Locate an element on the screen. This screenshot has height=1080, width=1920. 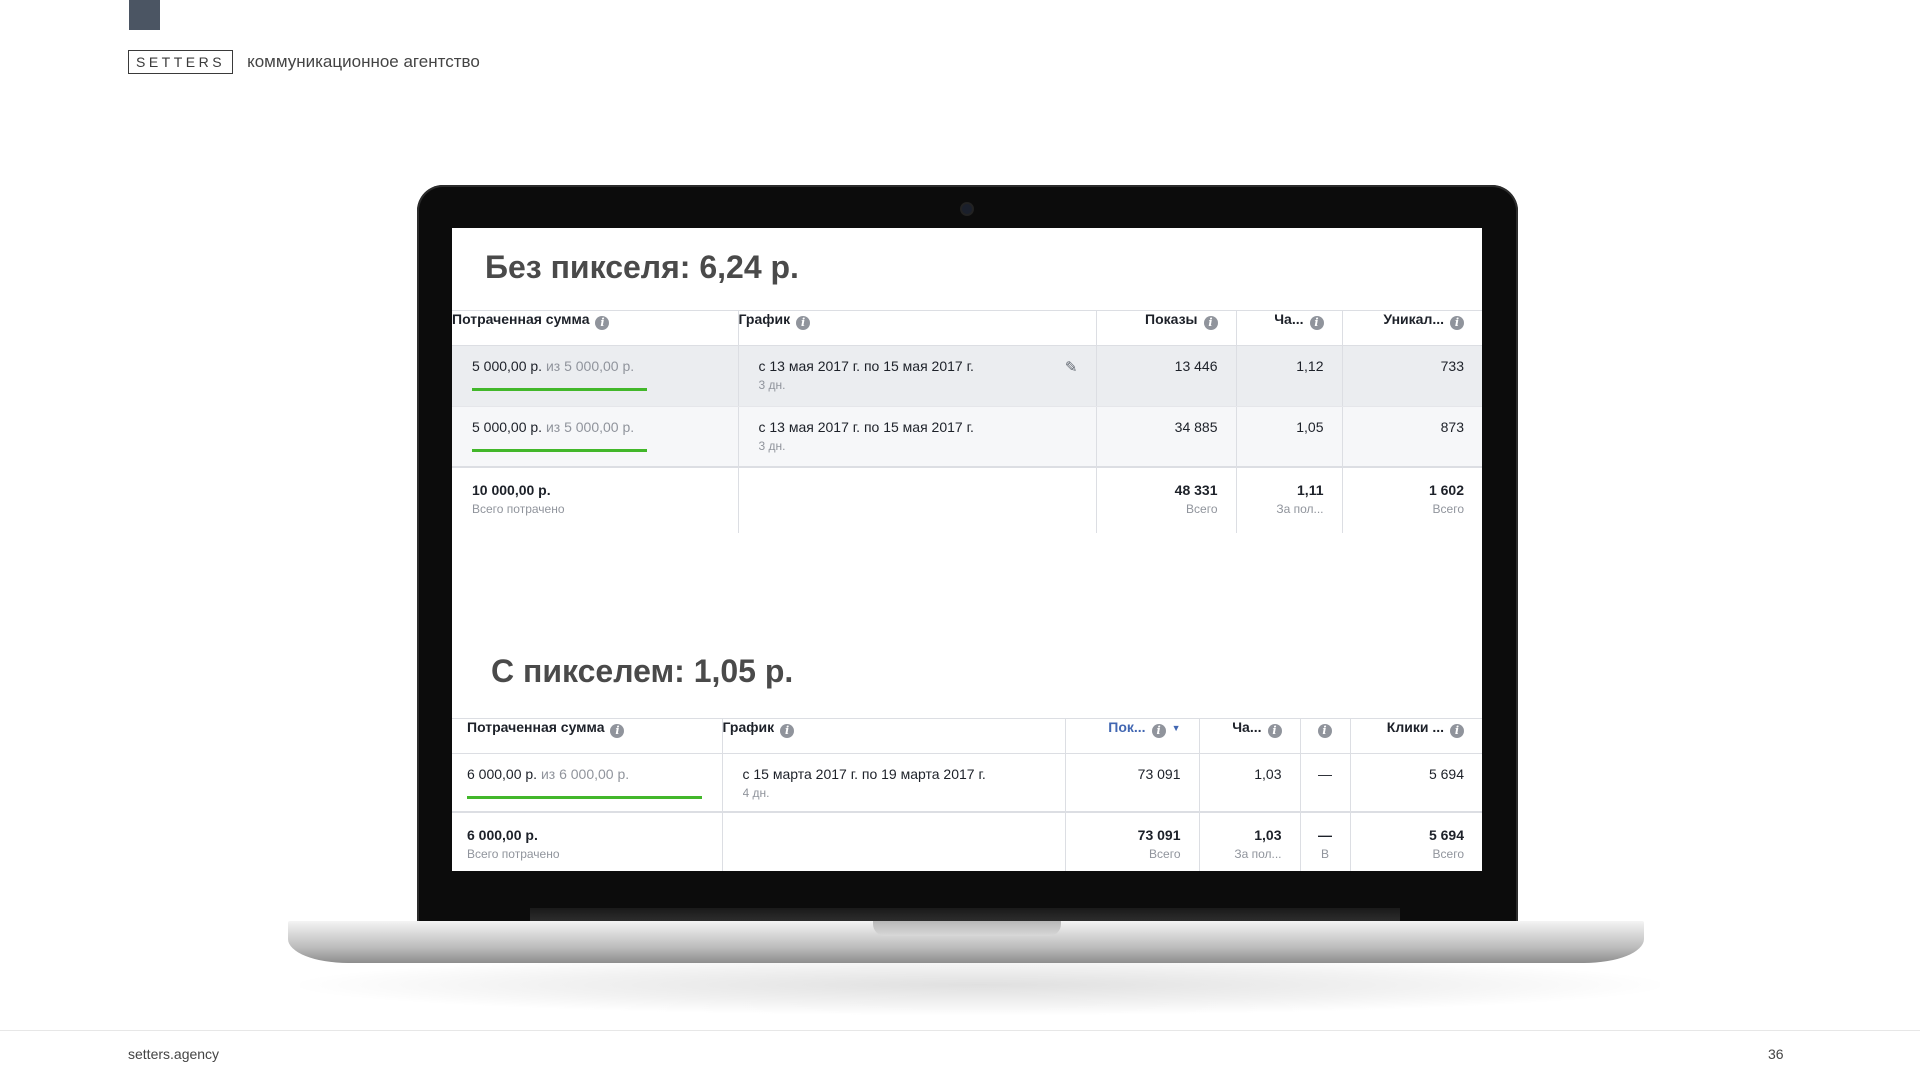
footer-divider is located at coordinates (960, 1030).